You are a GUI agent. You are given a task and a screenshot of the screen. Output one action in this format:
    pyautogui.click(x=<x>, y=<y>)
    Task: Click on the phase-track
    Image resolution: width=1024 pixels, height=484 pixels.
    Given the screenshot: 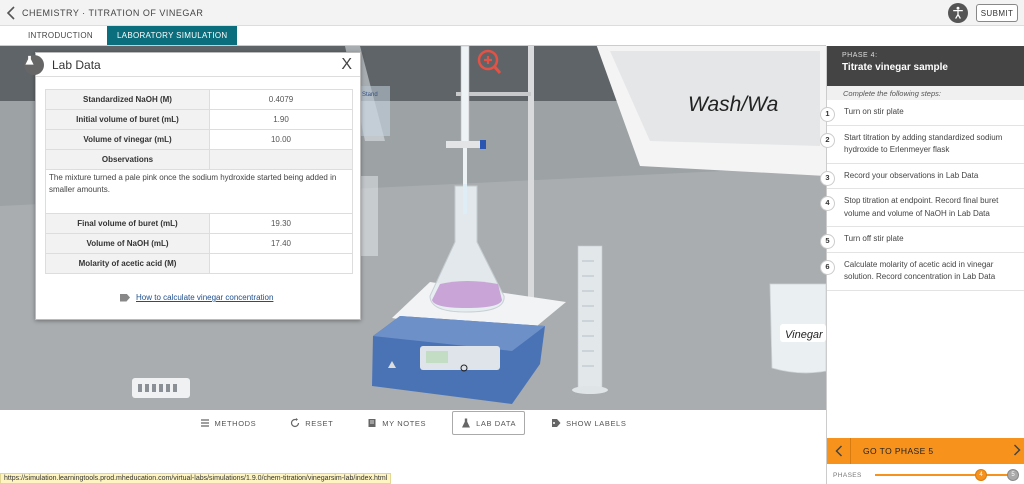 What is the action you would take?
    pyautogui.click(x=945, y=475)
    